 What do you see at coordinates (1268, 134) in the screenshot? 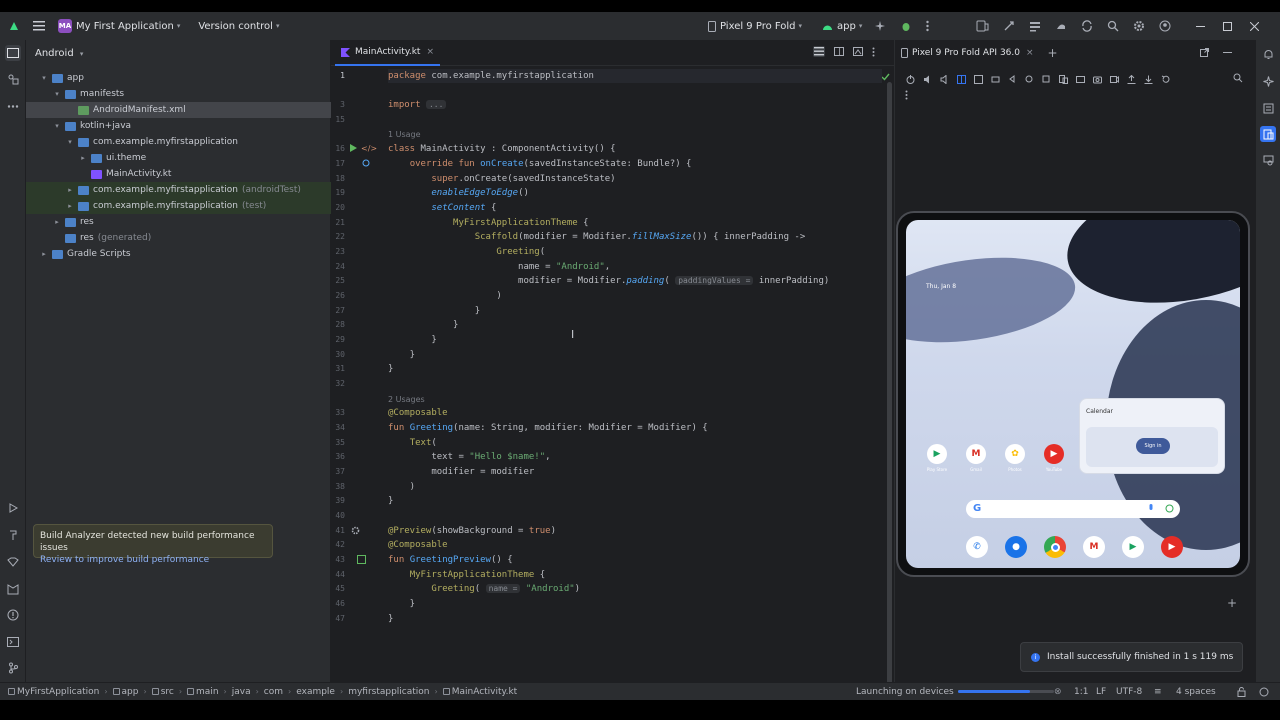
I see `running-devices-icon` at bounding box center [1268, 134].